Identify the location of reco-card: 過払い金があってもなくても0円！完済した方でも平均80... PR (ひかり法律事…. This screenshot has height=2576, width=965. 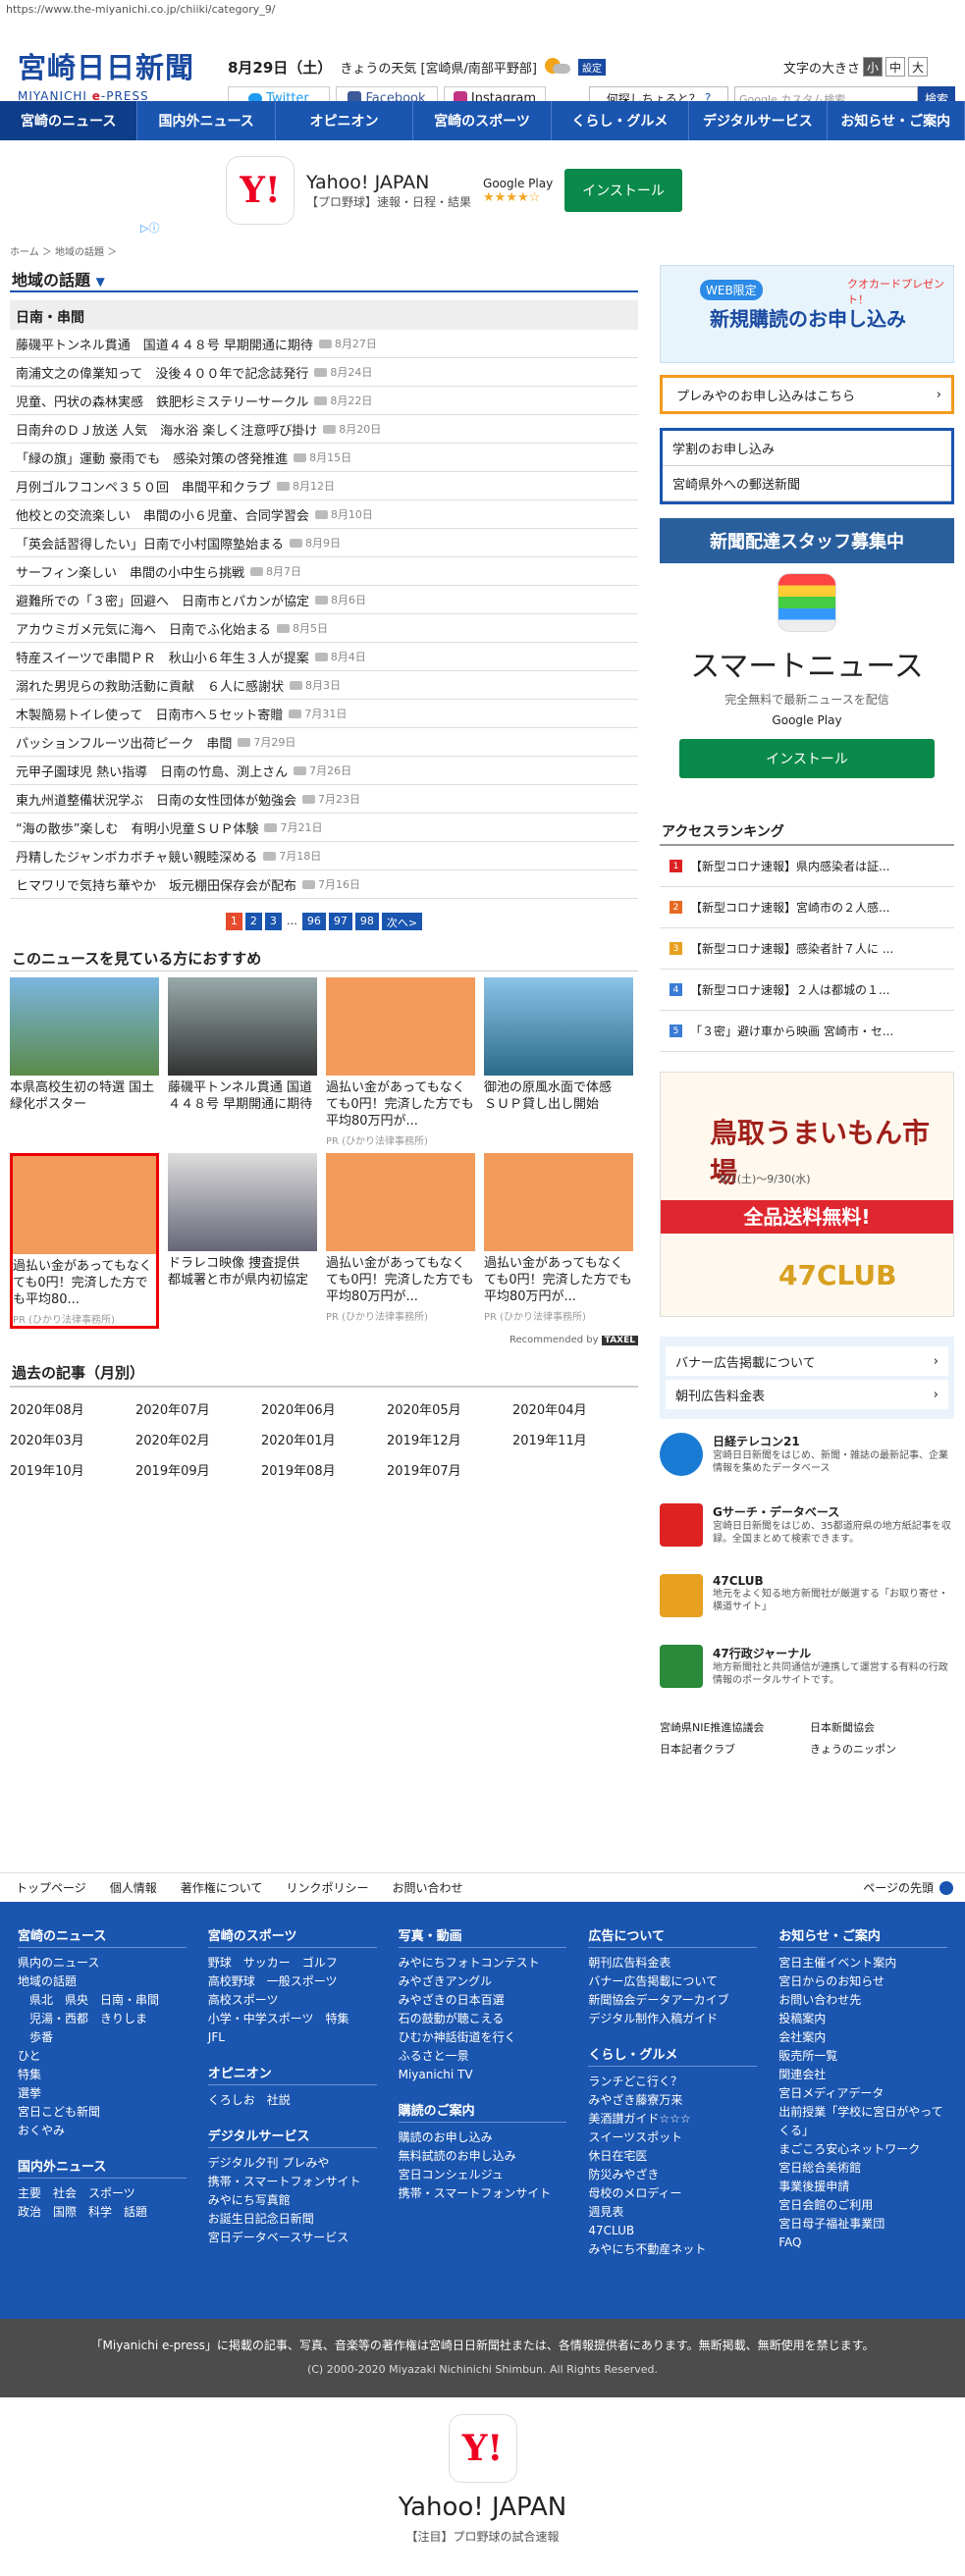
(84, 1241).